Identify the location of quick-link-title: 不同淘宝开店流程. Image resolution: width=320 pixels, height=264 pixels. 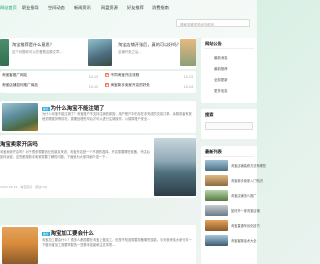
(125, 75).